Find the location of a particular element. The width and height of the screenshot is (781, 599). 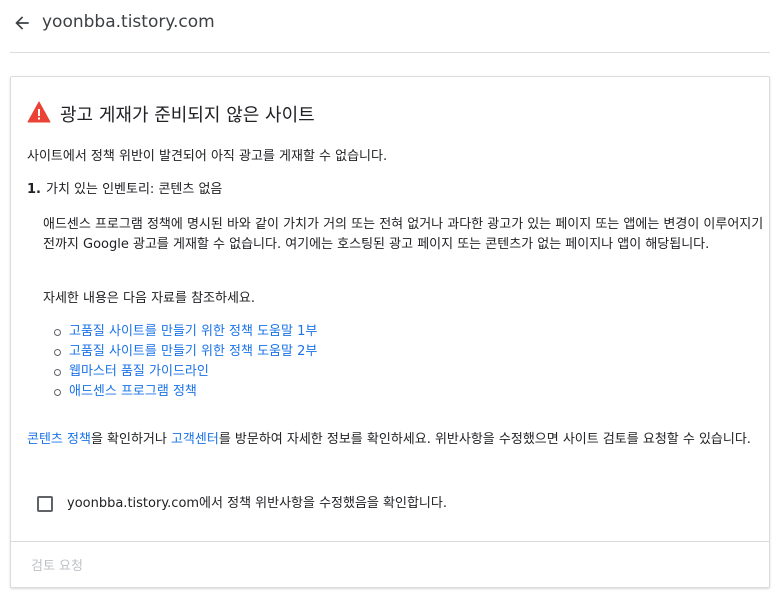

confirm-checkbox is located at coordinates (45, 504).